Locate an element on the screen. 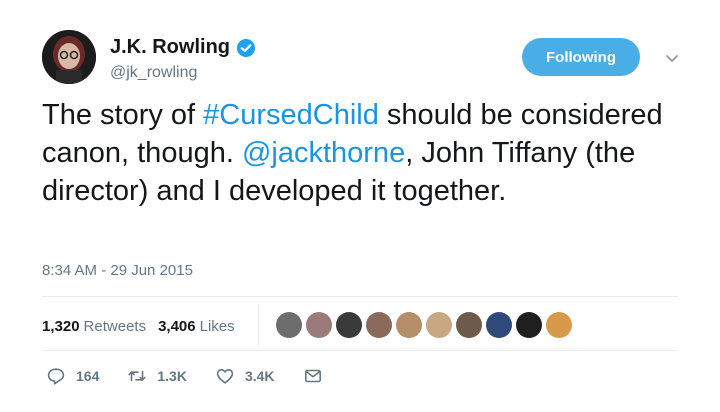 The image size is (720, 412). tweet-stats: 1,320 Retweets 3,406 Likes is located at coordinates (138, 326).